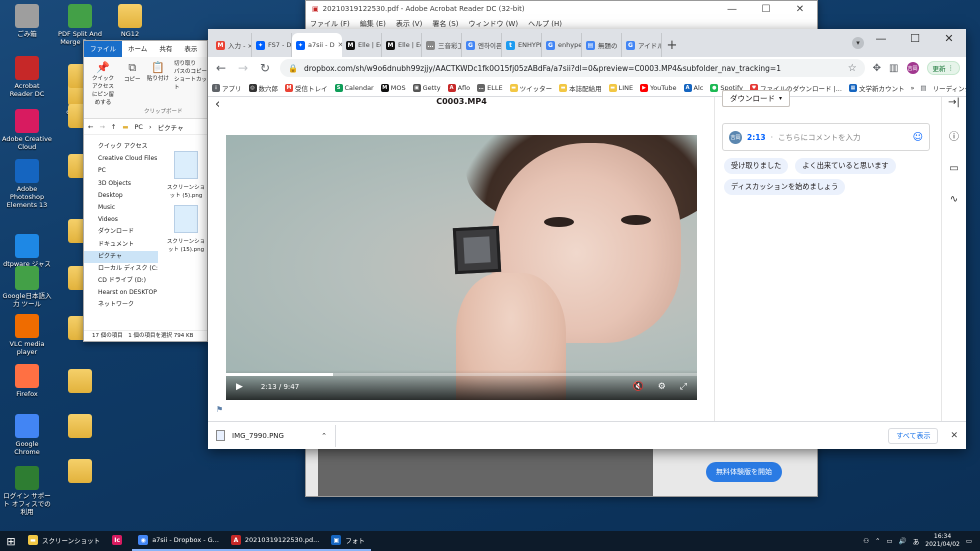  I want to click on extensions-icon: ✥, so click(877, 68).